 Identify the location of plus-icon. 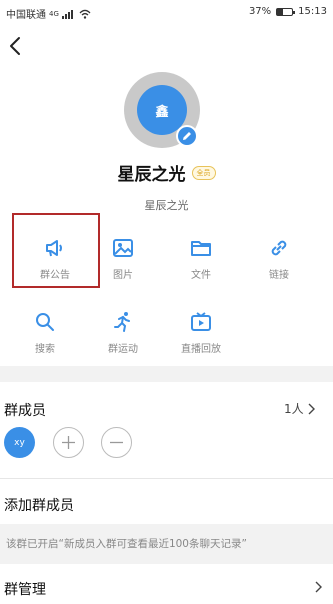
(68, 442).